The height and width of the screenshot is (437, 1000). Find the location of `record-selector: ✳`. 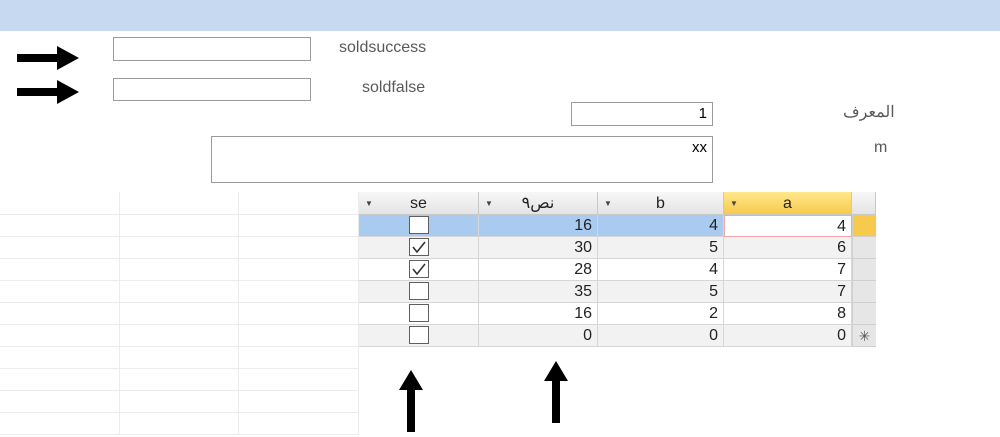

record-selector: ✳ is located at coordinates (864, 336).